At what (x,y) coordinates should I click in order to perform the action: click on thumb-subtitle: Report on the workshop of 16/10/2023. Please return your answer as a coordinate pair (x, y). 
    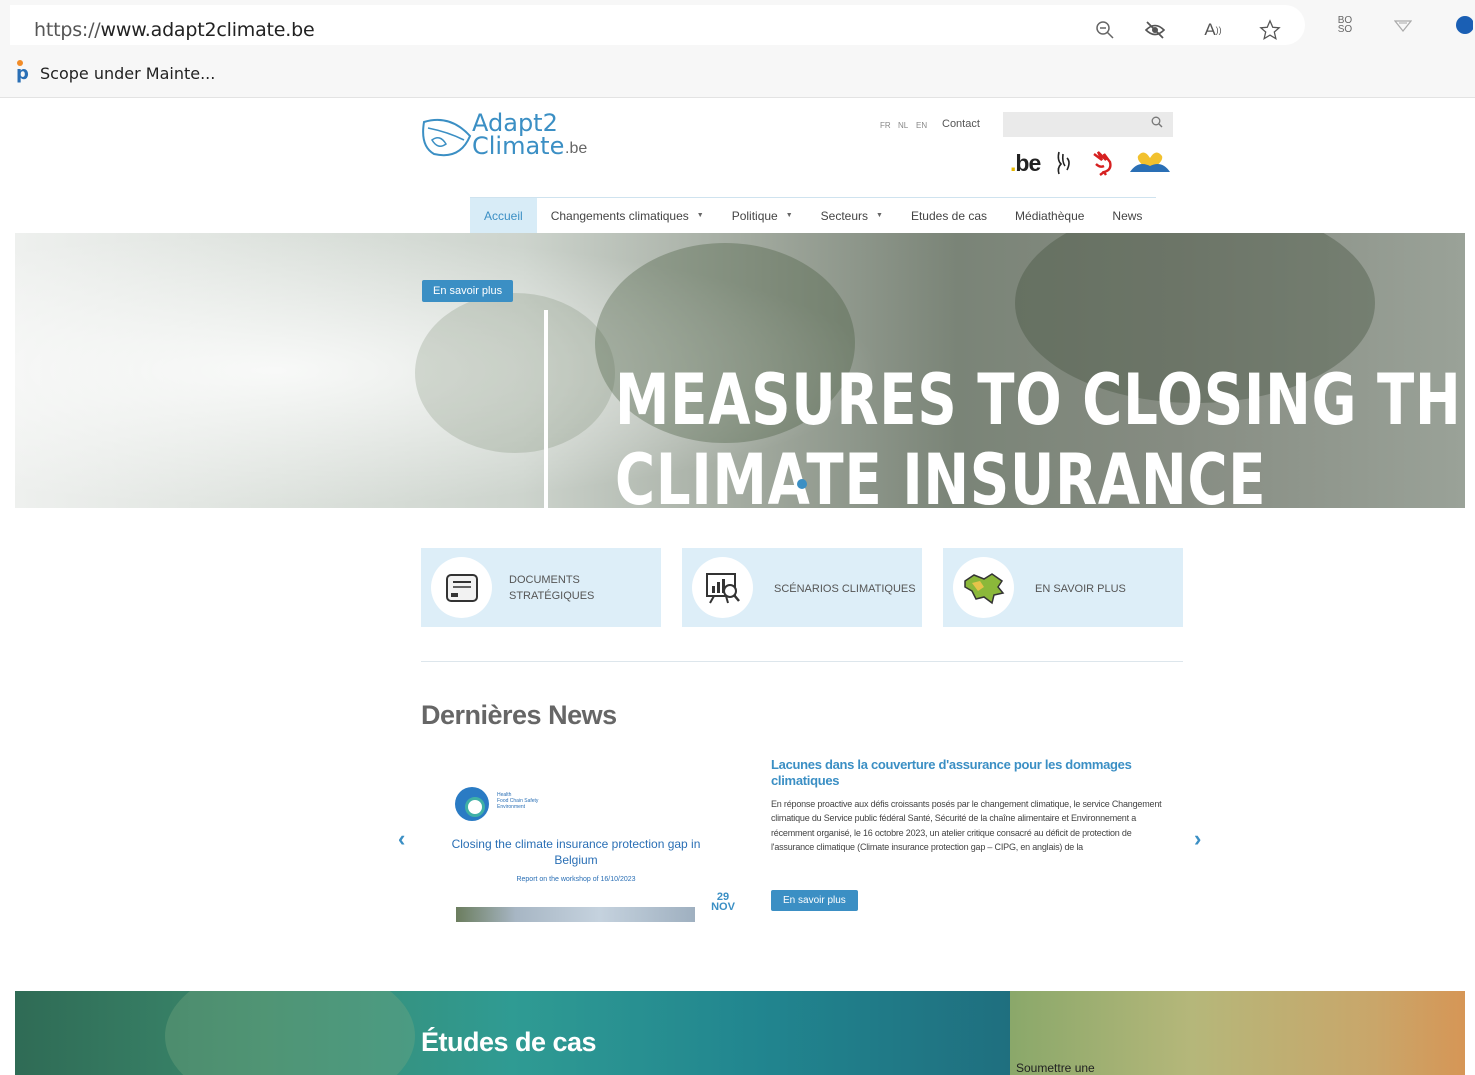
    Looking at the image, I should click on (576, 879).